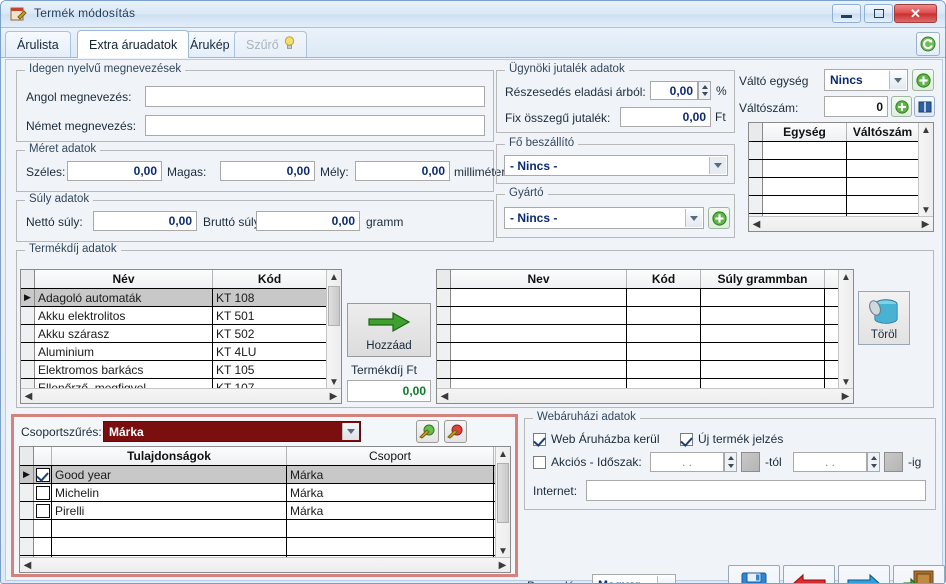  What do you see at coordinates (265, 475) in the screenshot?
I see `table-row: ▶ Good year Márka` at bounding box center [265, 475].